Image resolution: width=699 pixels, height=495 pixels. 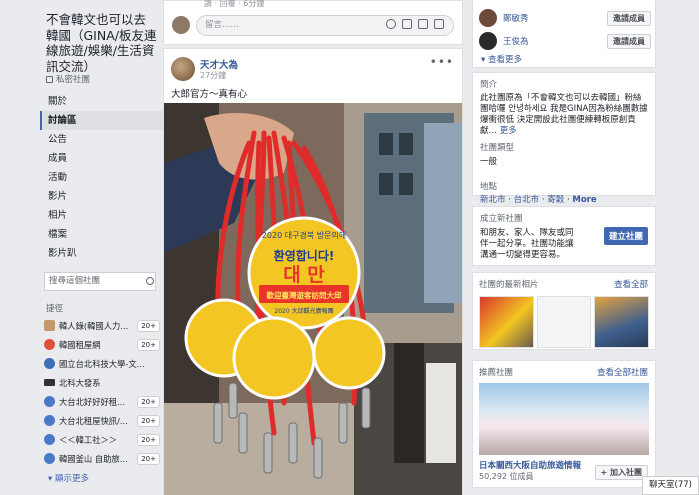 I want to click on shortcut-item: ＜＜韓工社＞＞ 20+, so click(x=102, y=439).